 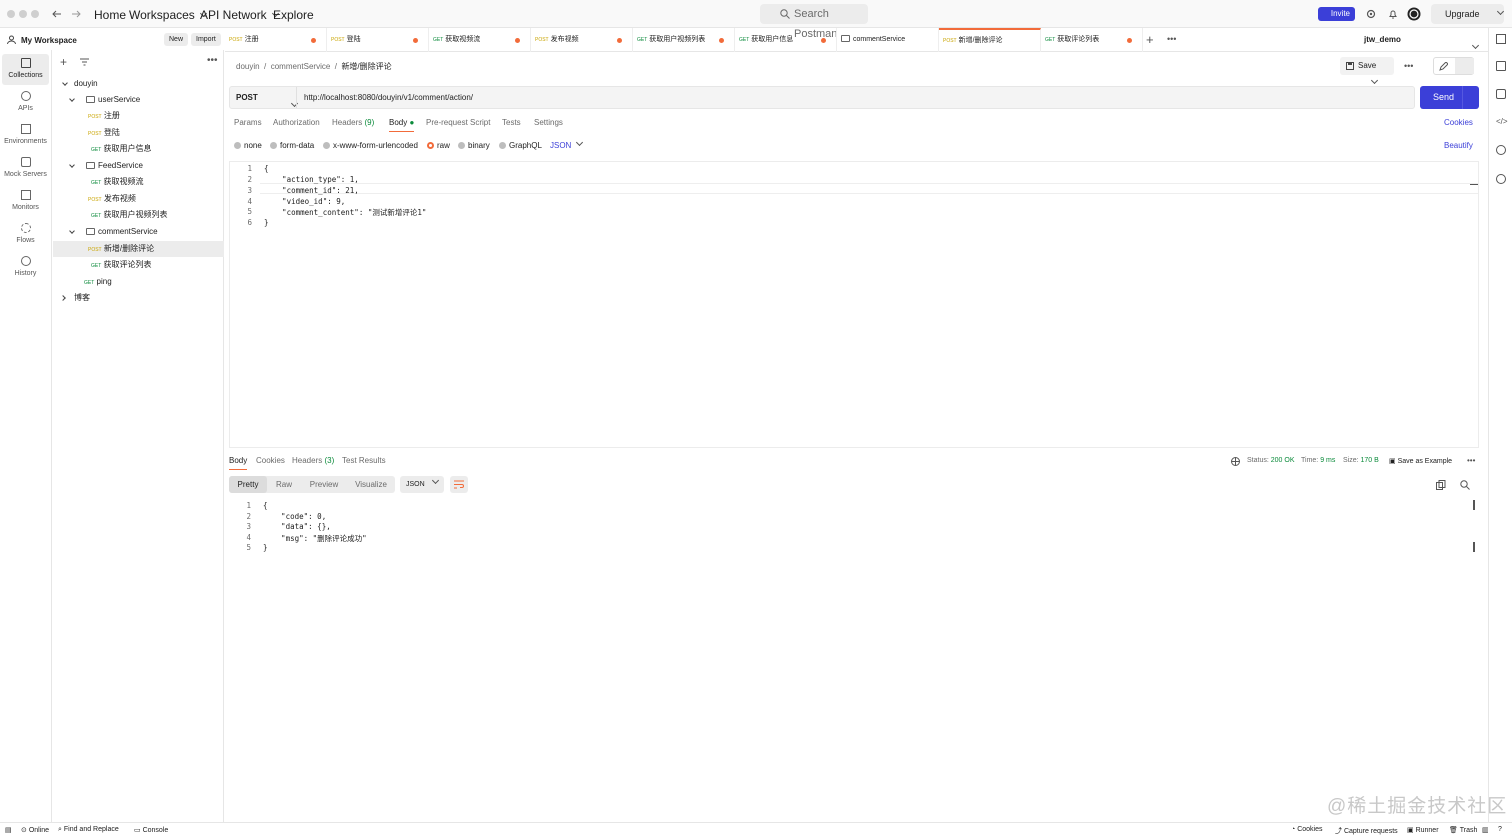 What do you see at coordinates (296, 122) in the screenshot?
I see `tab-authorization: Authorization` at bounding box center [296, 122].